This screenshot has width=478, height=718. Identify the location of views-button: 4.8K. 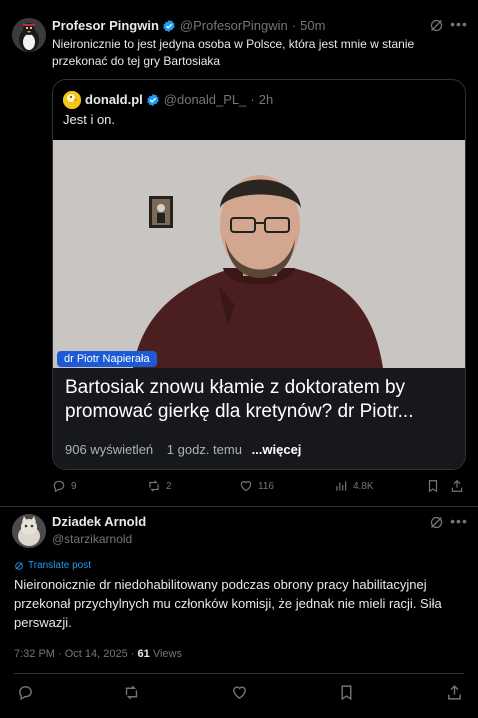
(354, 486).